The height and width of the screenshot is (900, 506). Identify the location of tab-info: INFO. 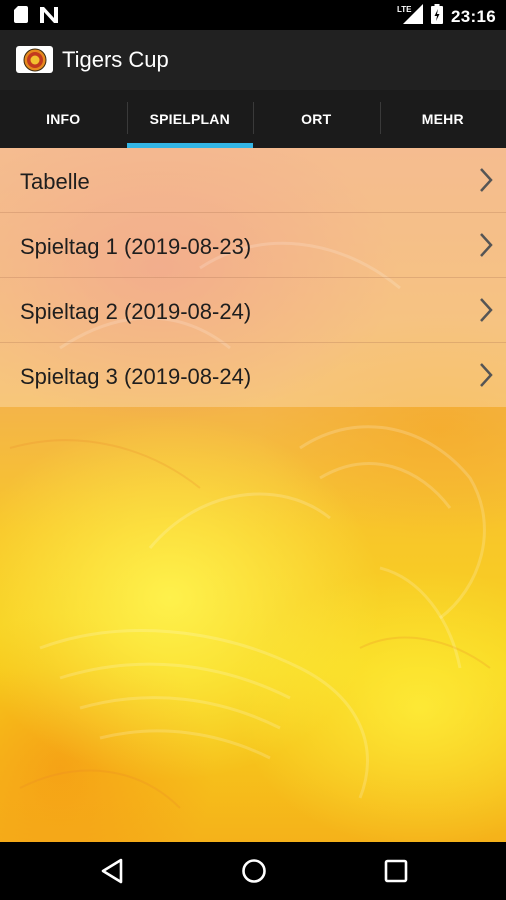
(63, 119).